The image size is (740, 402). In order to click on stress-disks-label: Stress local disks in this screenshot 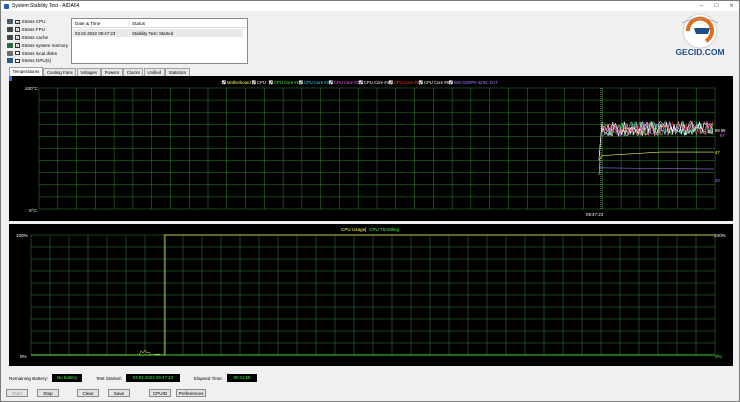, I will do `click(39, 53)`.